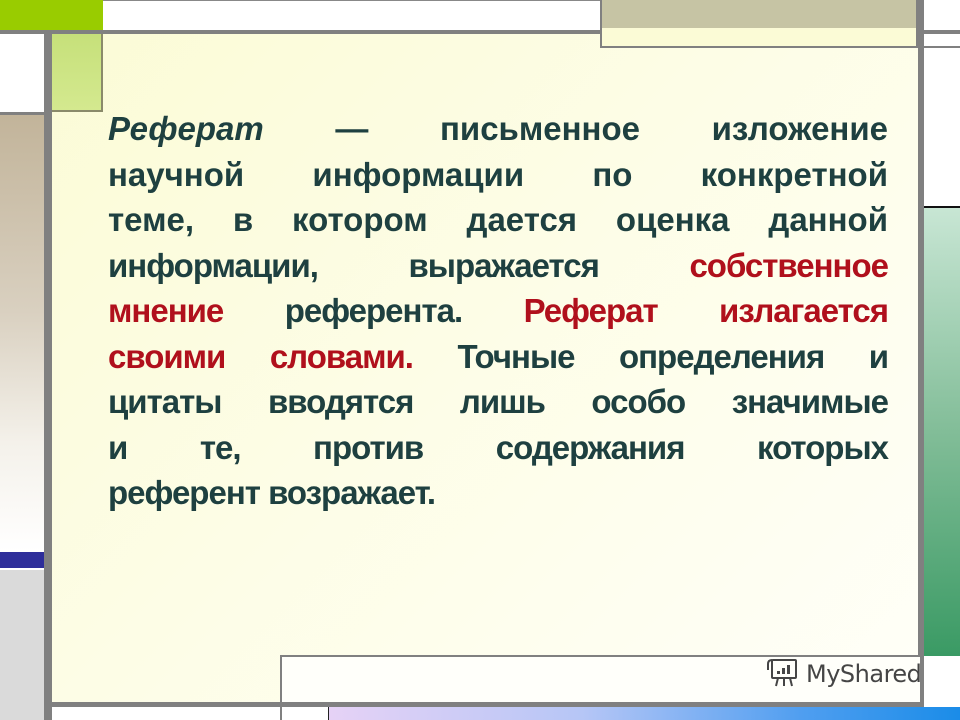 The width and height of the screenshot is (960, 720). I want to click on text-line: мнение референта. Реферат излагается, so click(498, 311).